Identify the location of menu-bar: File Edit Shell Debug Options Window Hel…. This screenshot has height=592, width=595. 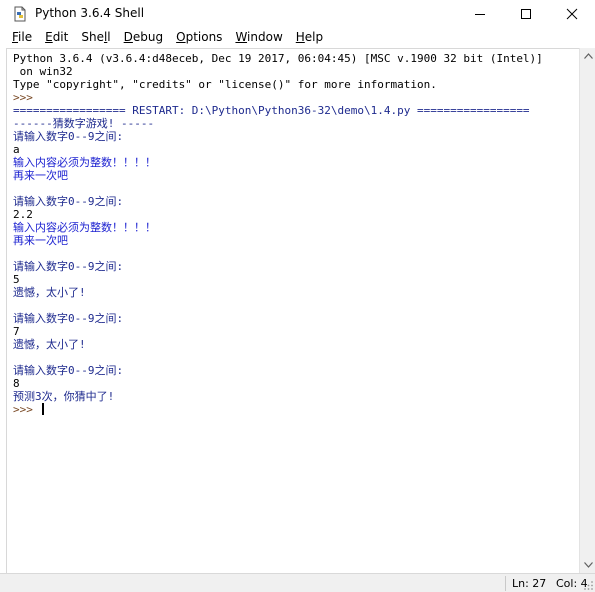
(297, 38).